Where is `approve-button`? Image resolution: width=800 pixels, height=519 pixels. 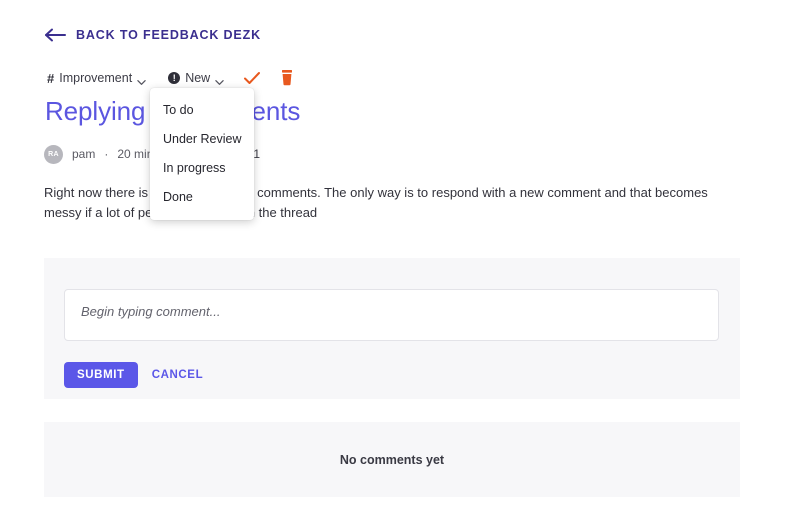 approve-button is located at coordinates (252, 78).